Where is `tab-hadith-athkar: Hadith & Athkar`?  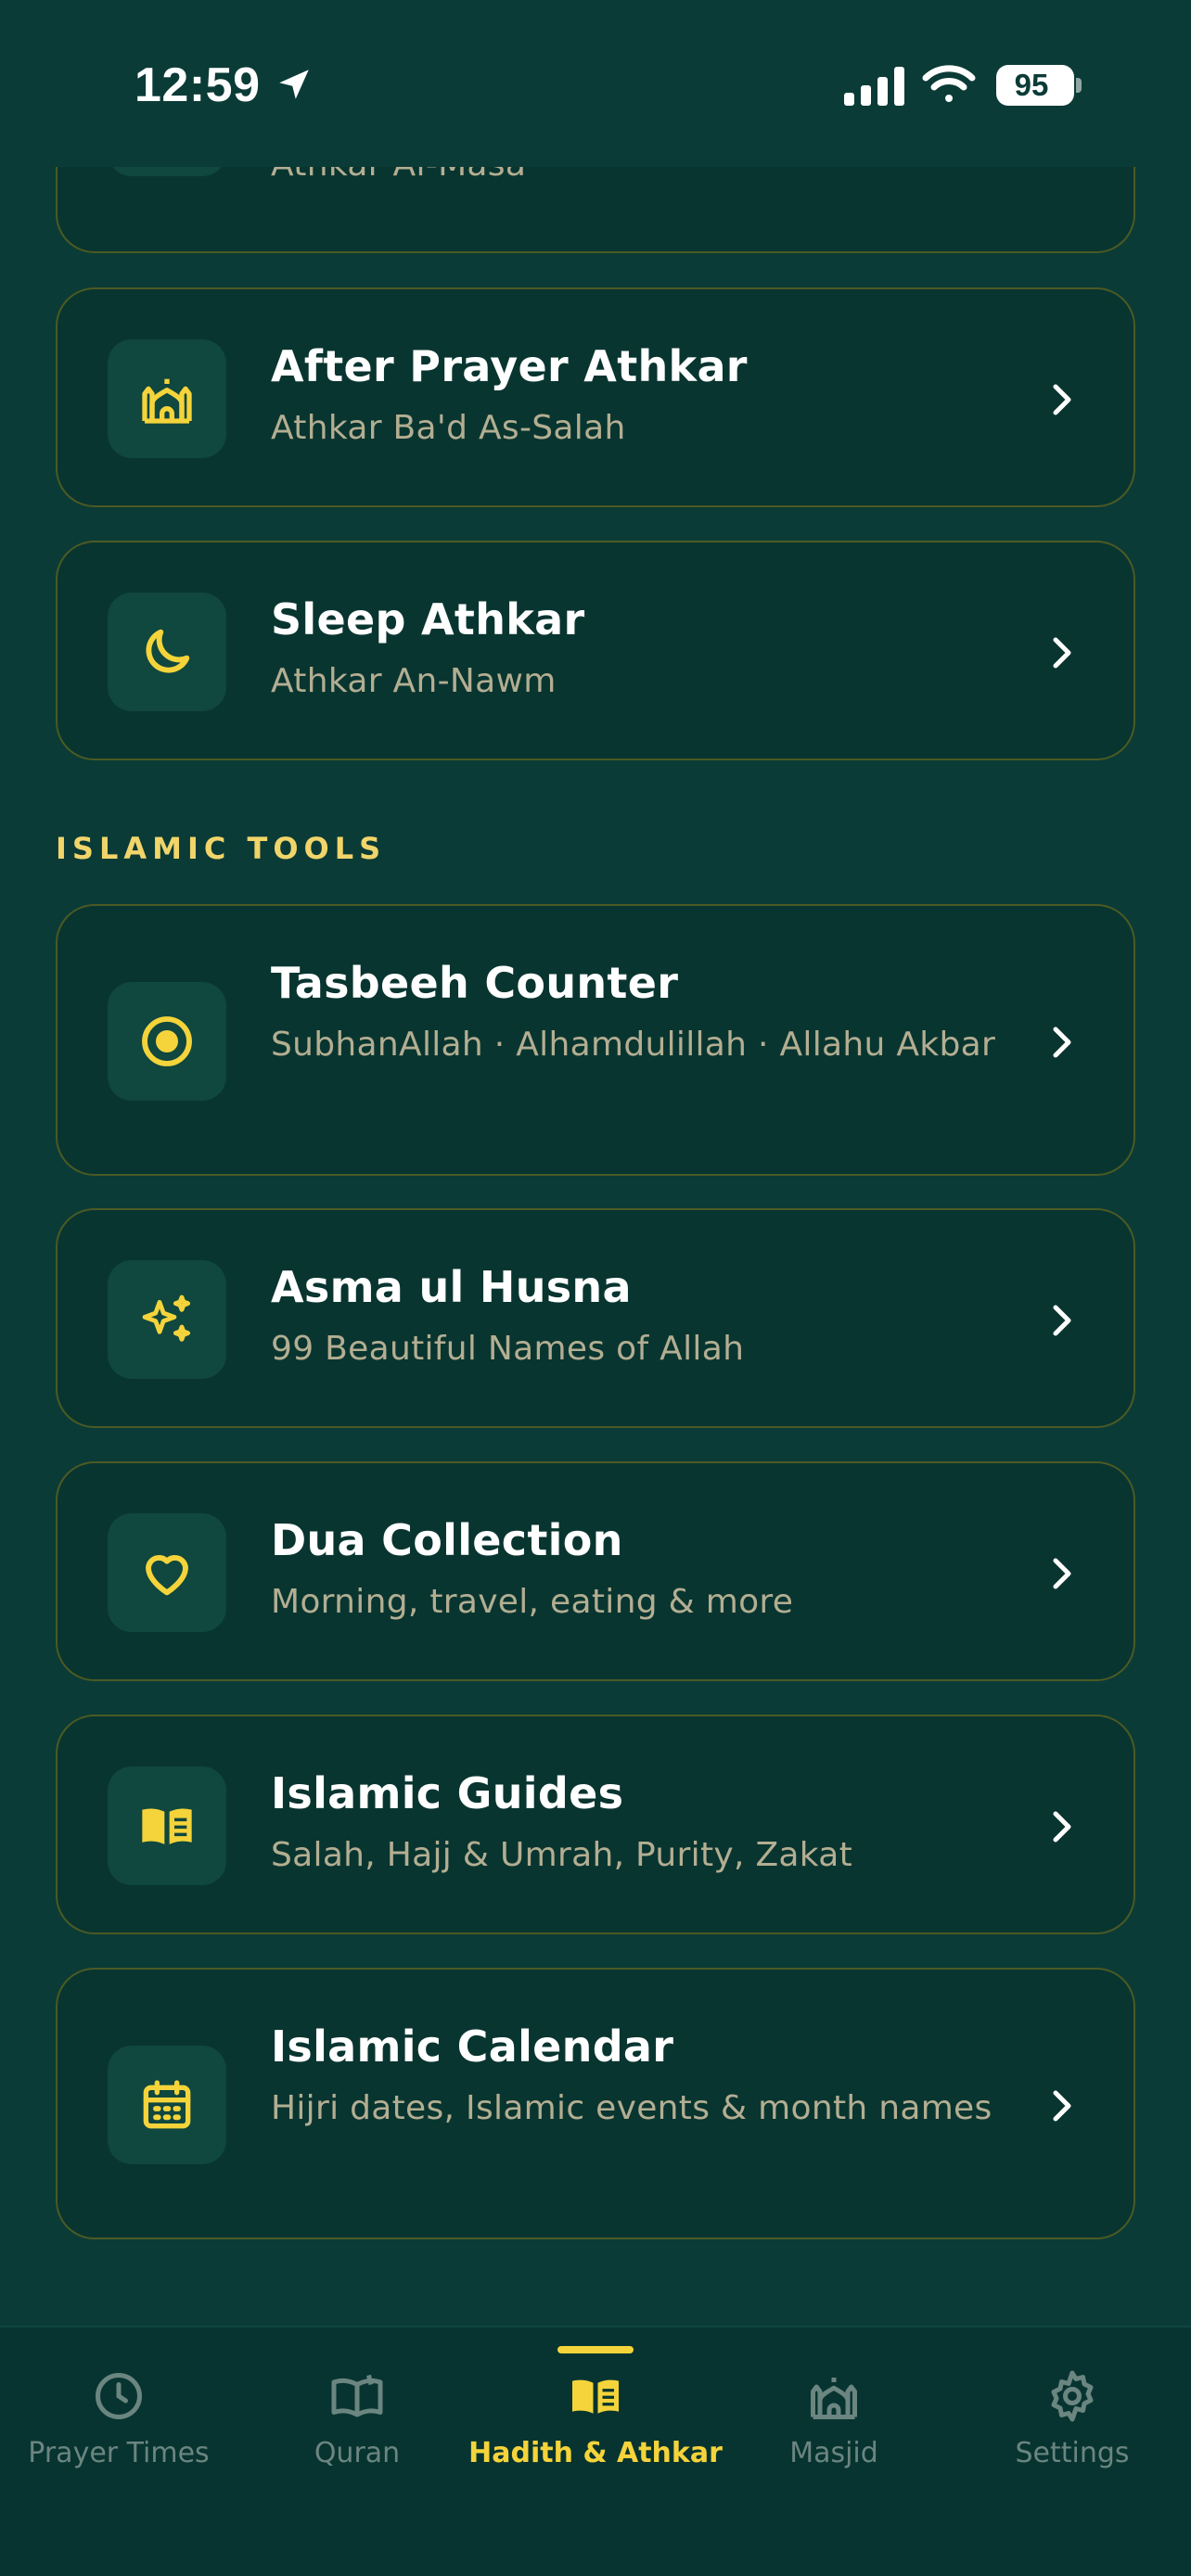 tab-hadith-athkar: Hadith & Athkar is located at coordinates (595, 2415).